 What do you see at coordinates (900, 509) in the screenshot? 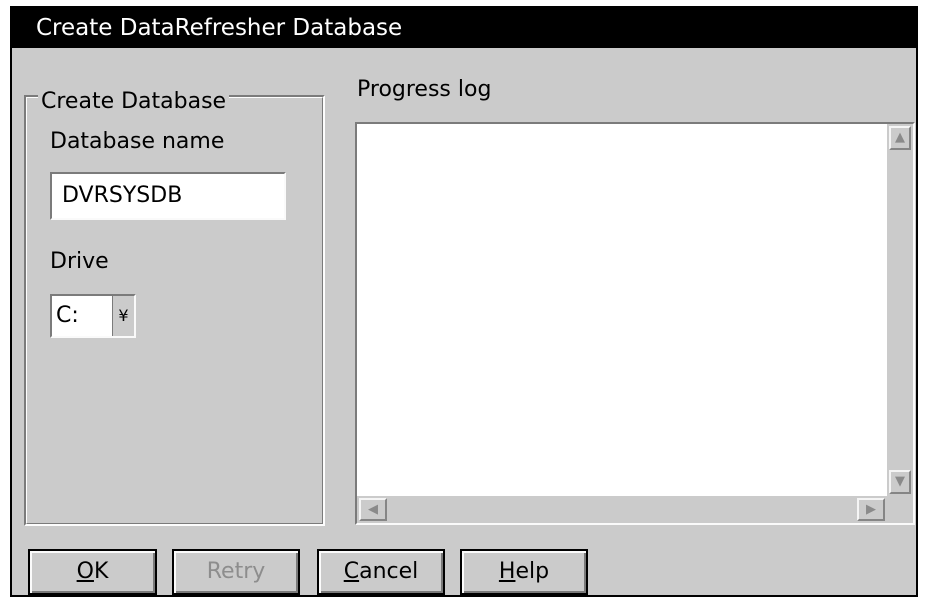
I see `scrollbar-corner` at bounding box center [900, 509].